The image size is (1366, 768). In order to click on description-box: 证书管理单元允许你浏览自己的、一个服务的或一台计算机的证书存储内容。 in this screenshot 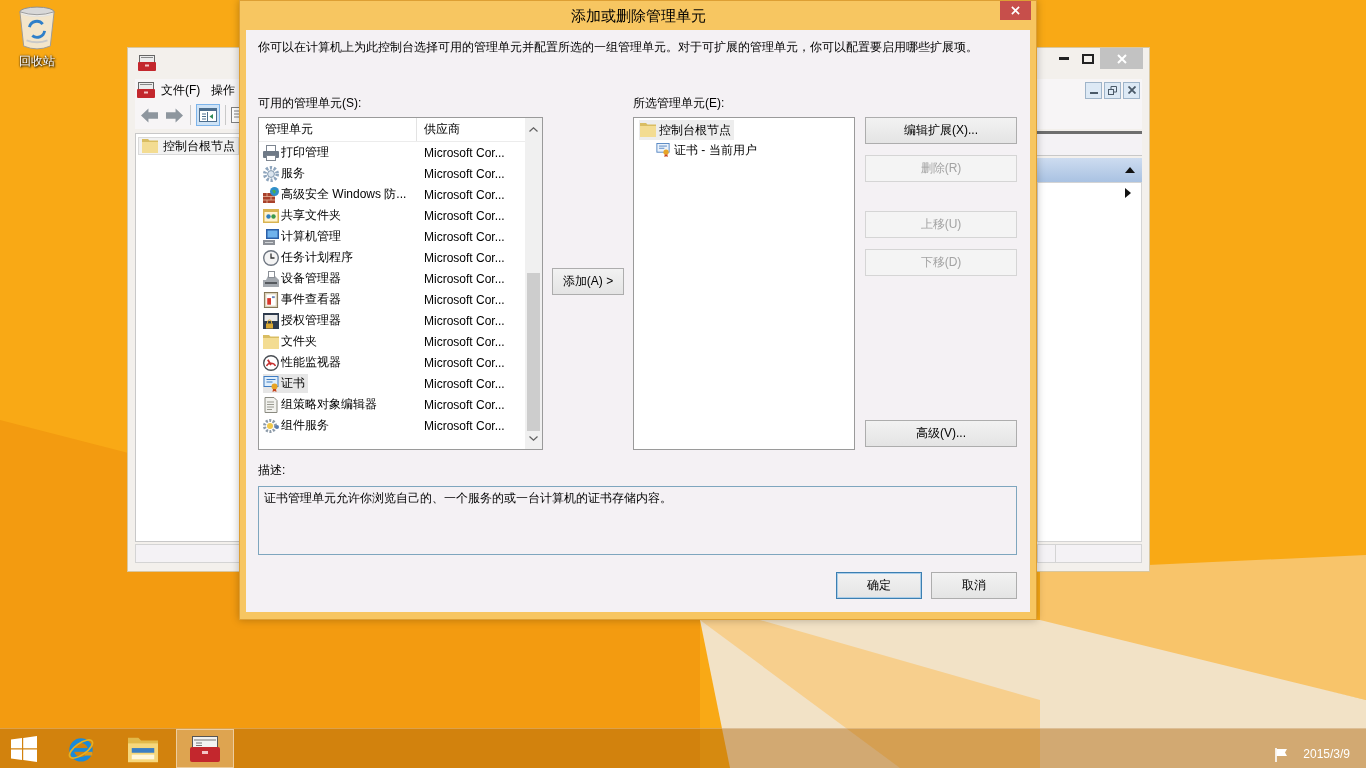, I will do `click(637, 520)`.